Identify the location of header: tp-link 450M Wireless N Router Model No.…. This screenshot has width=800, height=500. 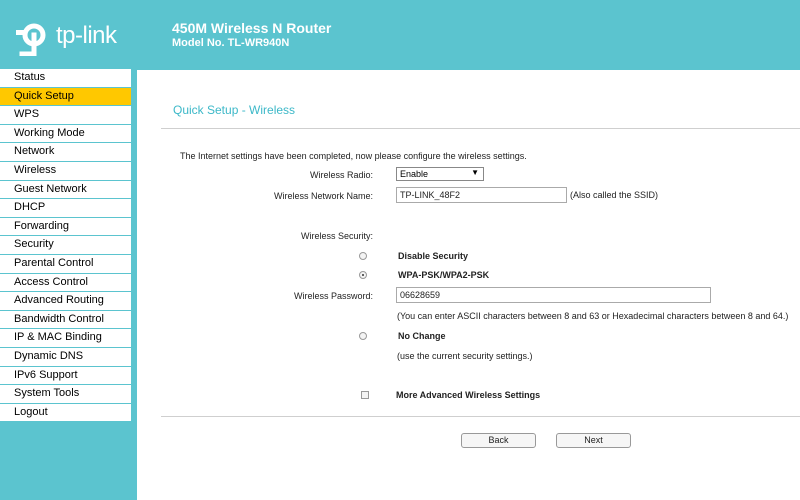
(400, 35).